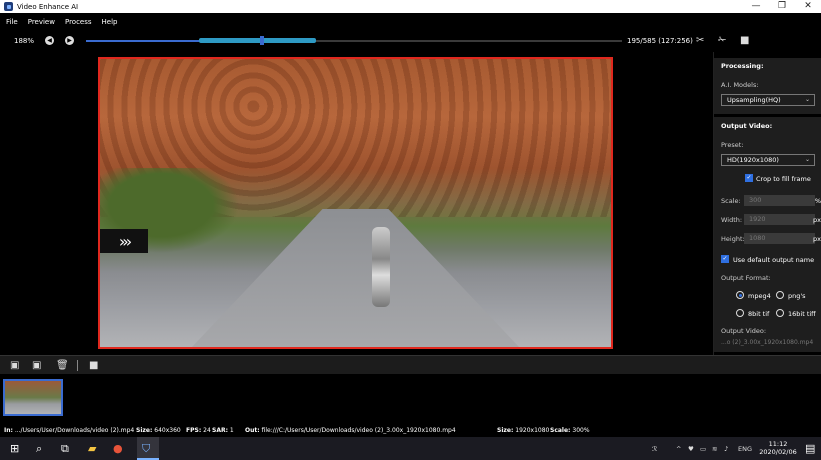 The width and height of the screenshot is (821, 460). I want to click on clock-date: 2020/02/06, so click(778, 452).